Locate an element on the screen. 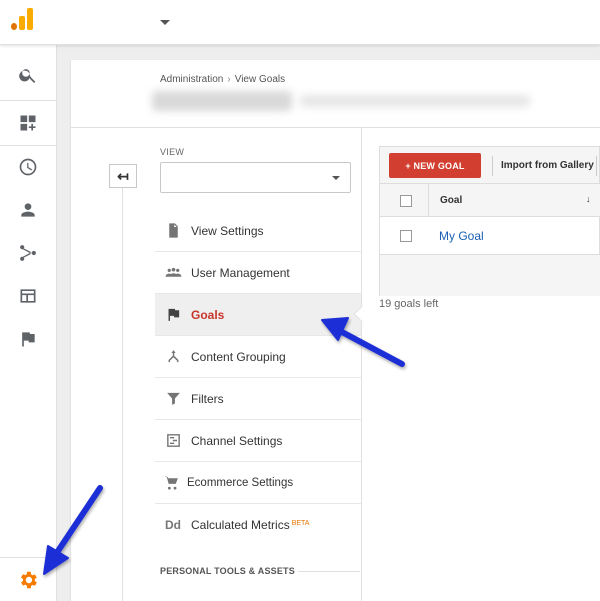 Image resolution: width=600 pixels, height=601 pixels. section-divider is located at coordinates (329, 571).